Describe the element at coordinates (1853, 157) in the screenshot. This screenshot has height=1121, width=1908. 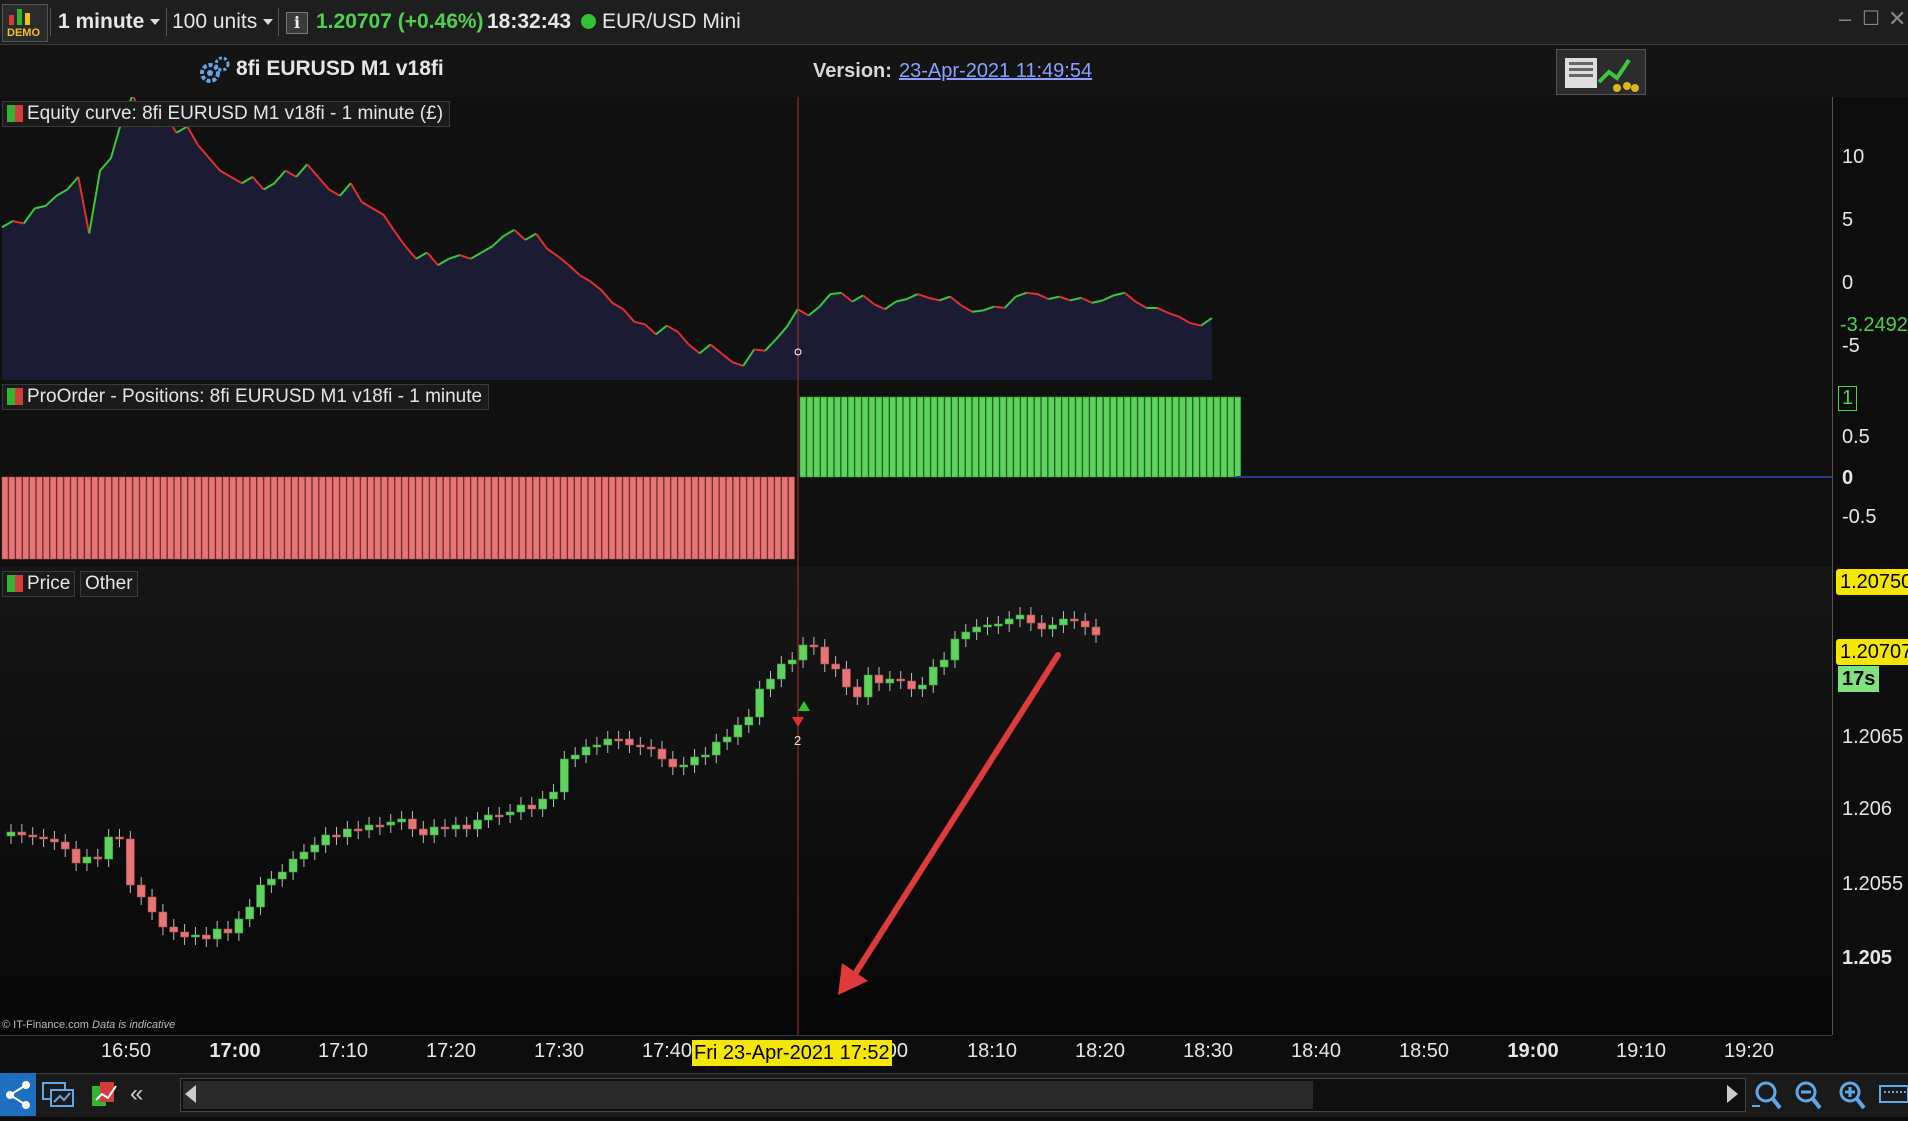
I see `equity-tick: 10` at that location.